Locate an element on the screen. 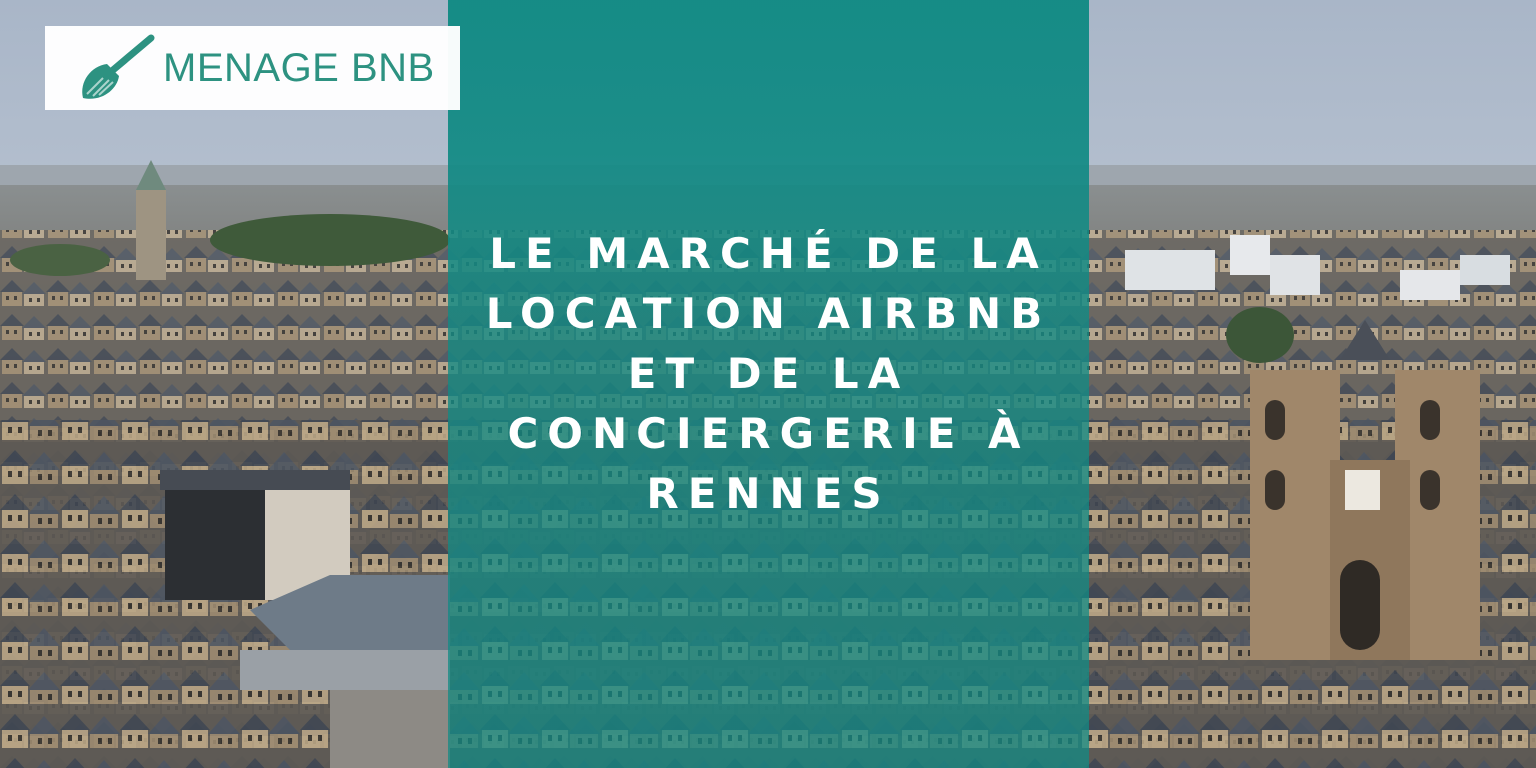 The height and width of the screenshot is (768, 1536). headline-line: LOCATION AIRBNB is located at coordinates (768, 313).